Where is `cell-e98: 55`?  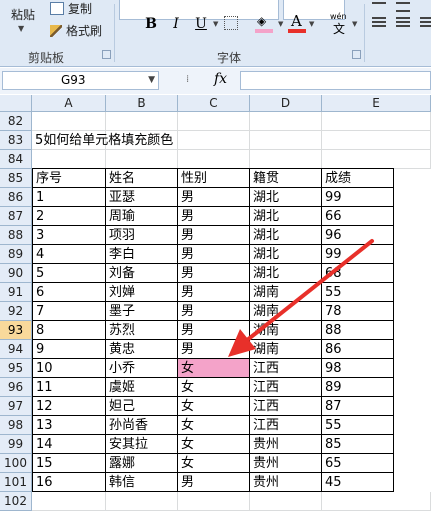
cell-e98: 55 is located at coordinates (358, 425).